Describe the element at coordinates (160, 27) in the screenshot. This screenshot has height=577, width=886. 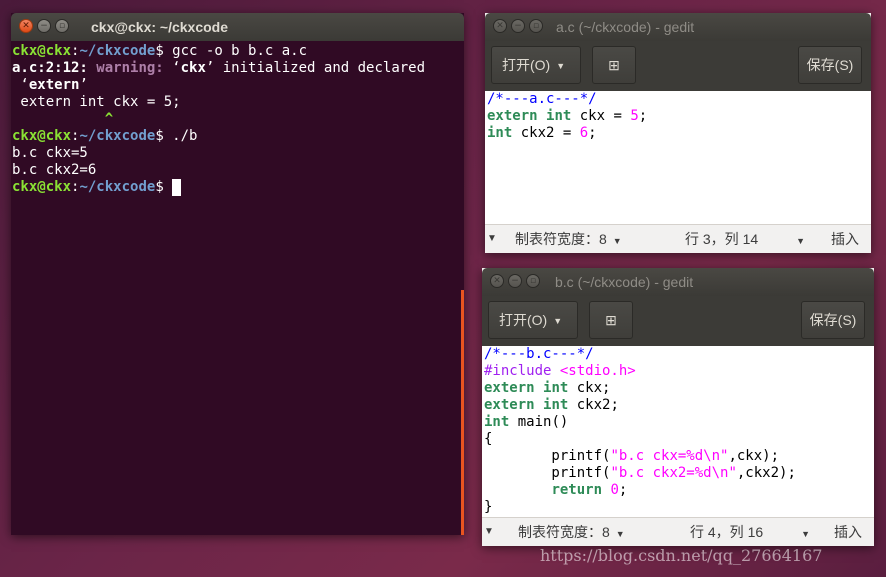
I see `window-title: ckx@ckx: ~/ckxcode` at that location.